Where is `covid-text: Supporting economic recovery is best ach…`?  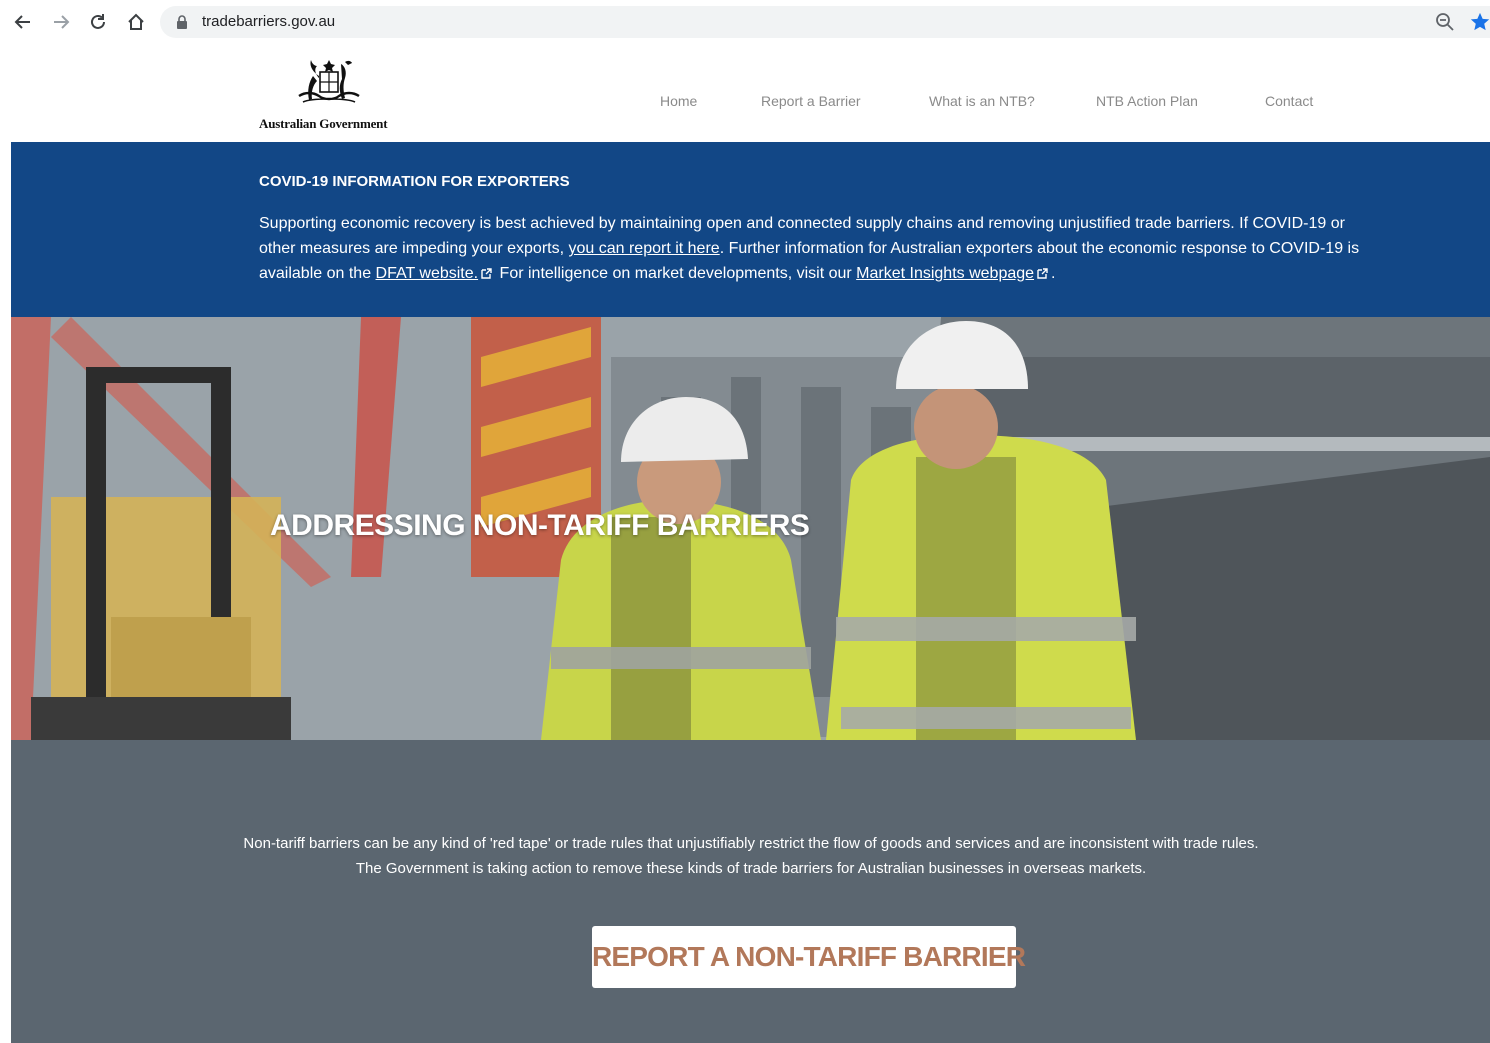 covid-text: Supporting economic recovery is best ach… is located at coordinates (814, 248).